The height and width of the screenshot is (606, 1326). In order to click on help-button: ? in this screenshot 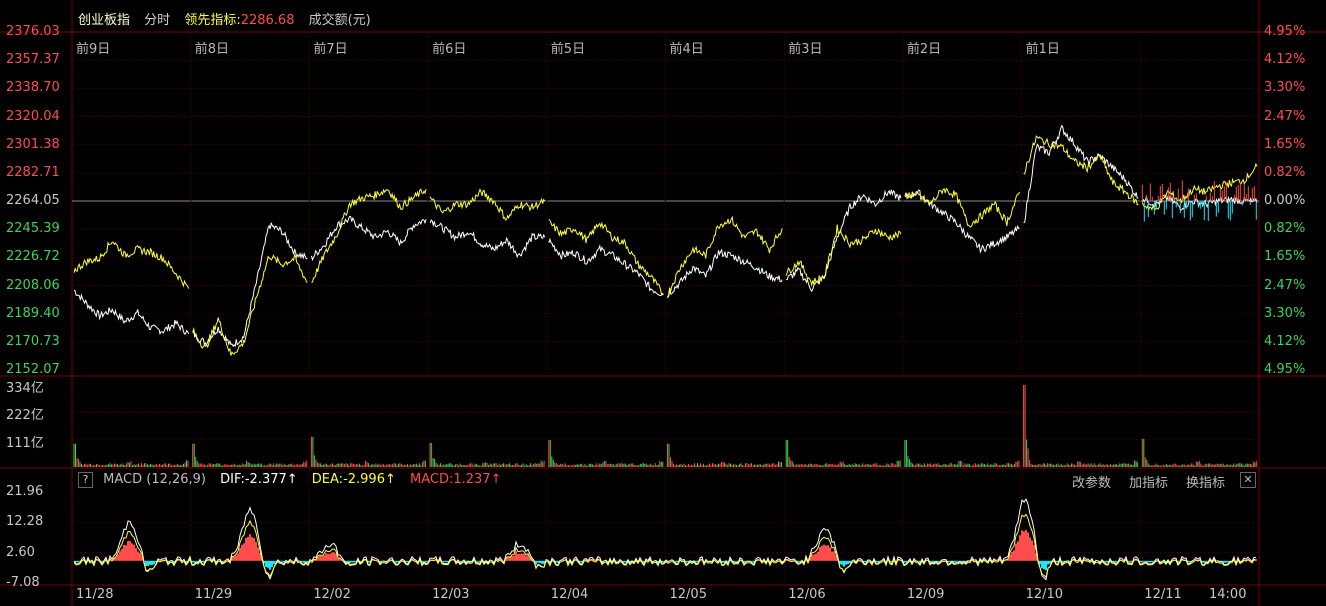, I will do `click(85, 480)`.